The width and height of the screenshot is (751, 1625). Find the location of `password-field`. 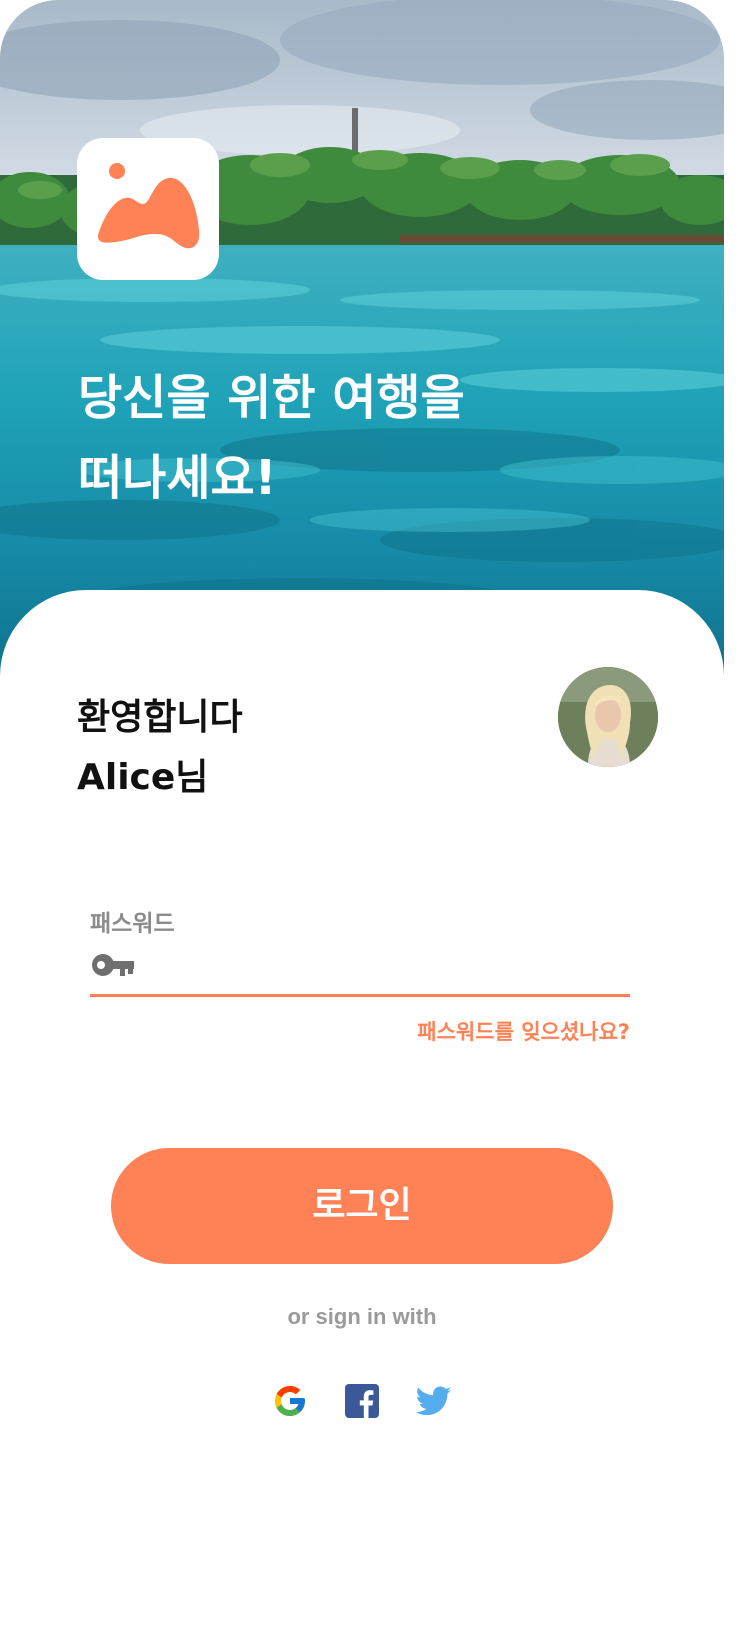

password-field is located at coordinates (360, 971).